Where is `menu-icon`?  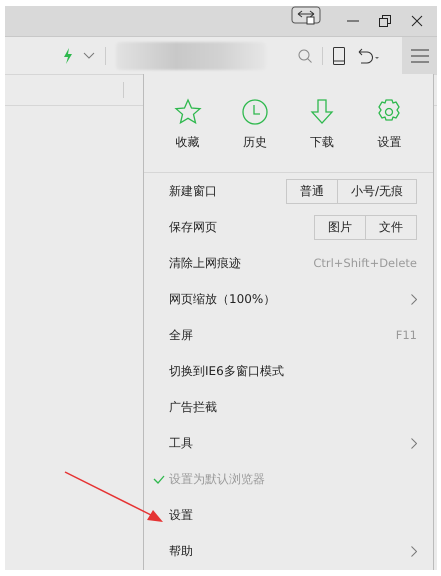 menu-icon is located at coordinates (419, 55).